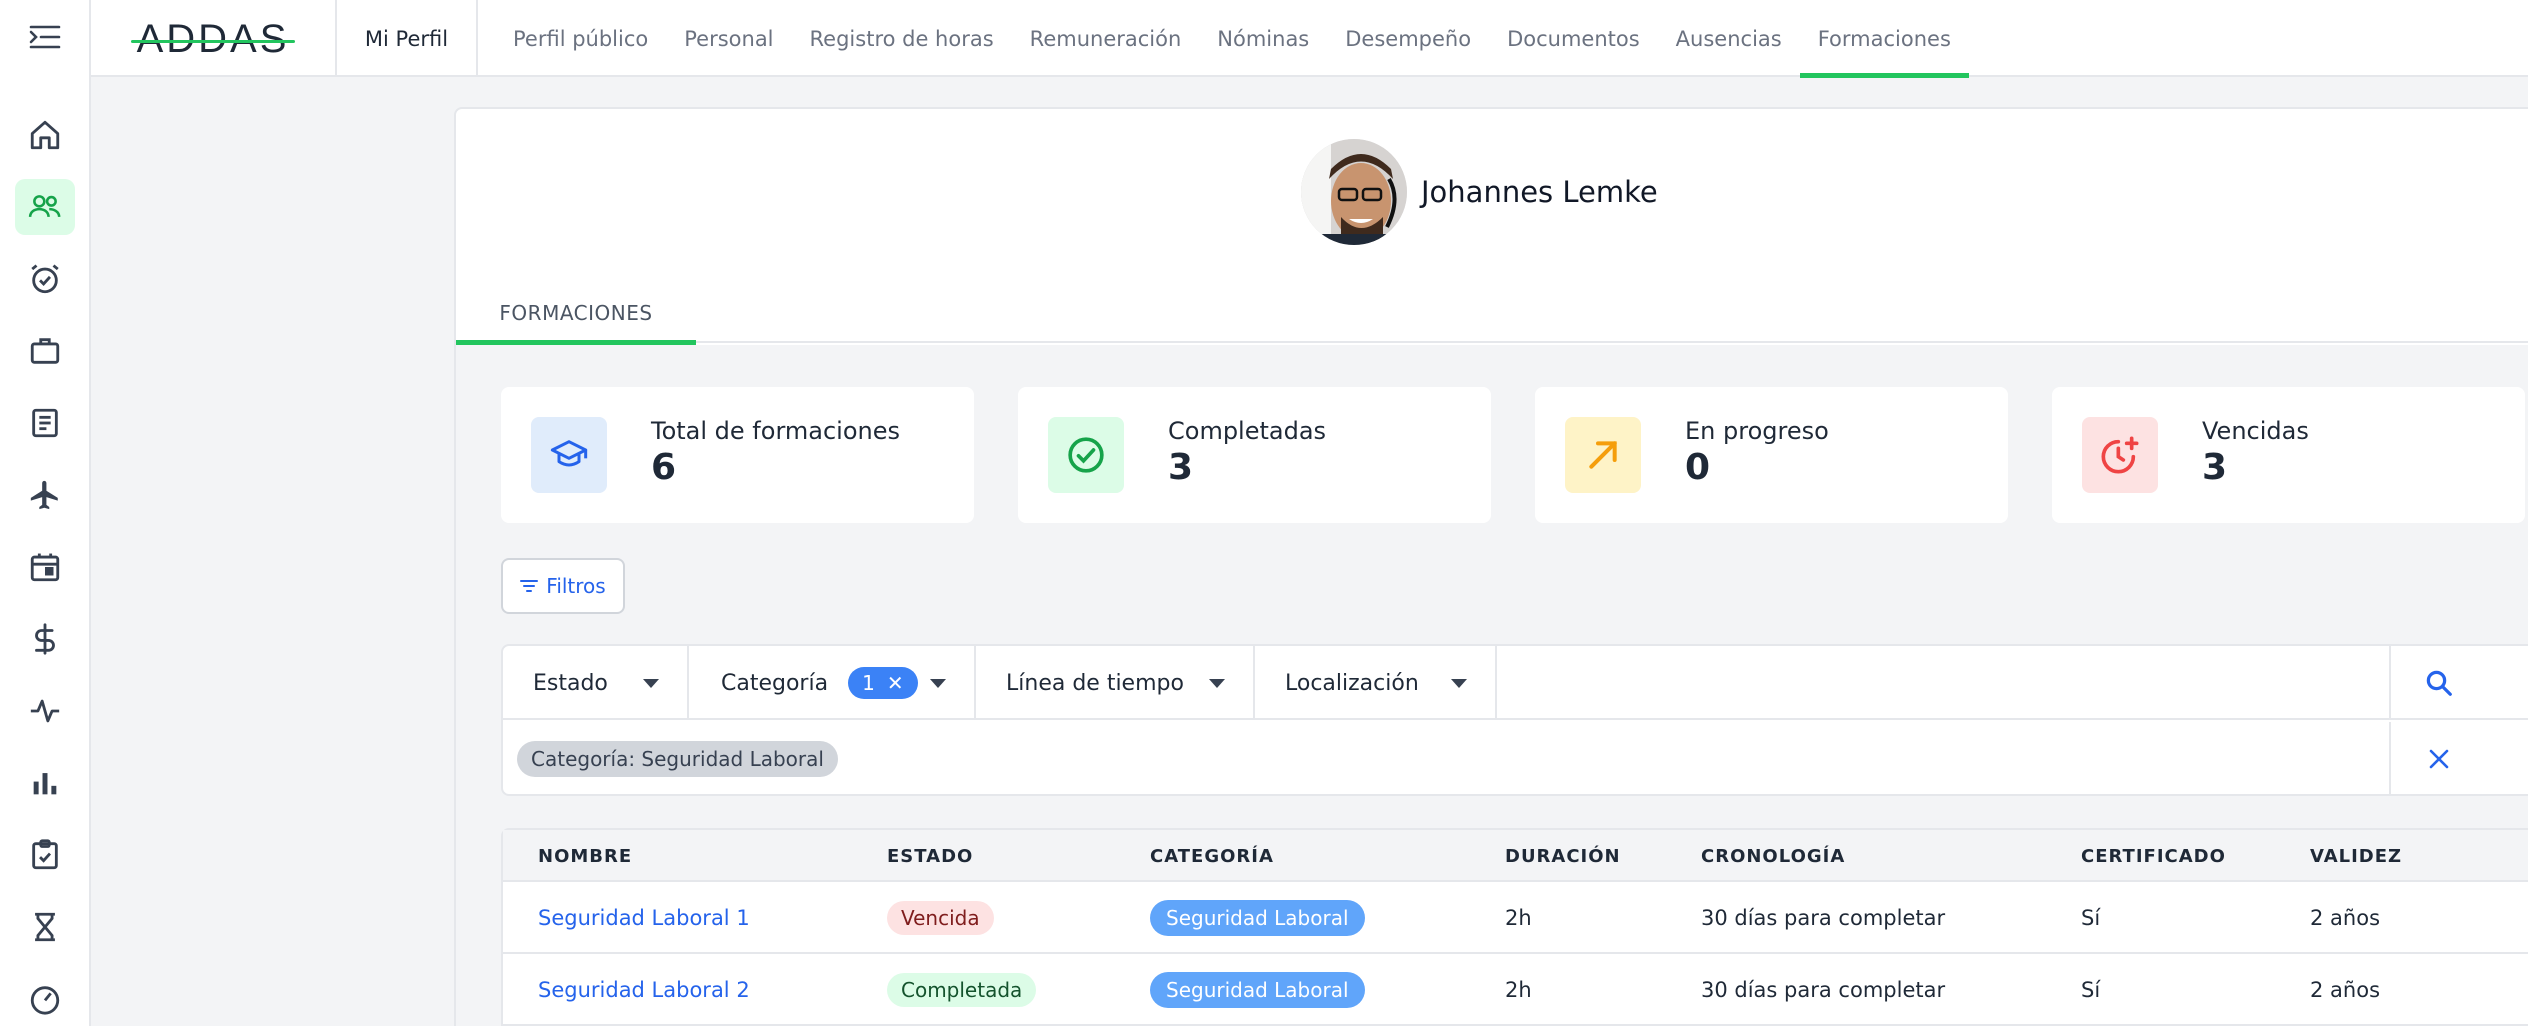 The height and width of the screenshot is (1026, 2528). Describe the element at coordinates (45, 567) in the screenshot. I see `calendar-icon` at that location.